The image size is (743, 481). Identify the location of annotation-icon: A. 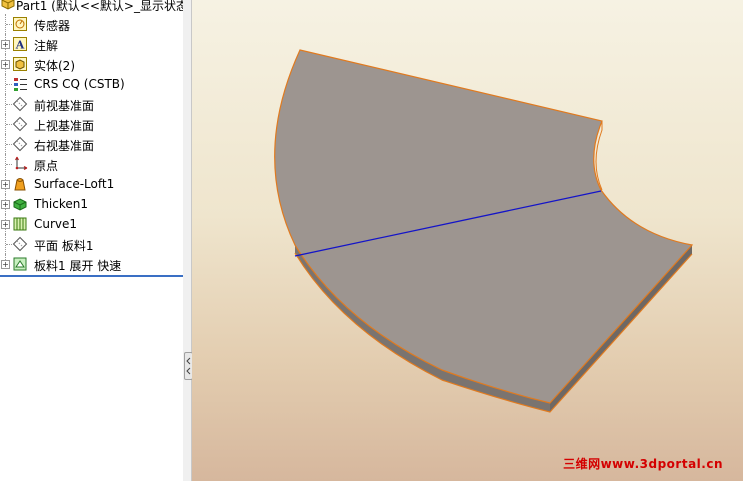
(20, 44).